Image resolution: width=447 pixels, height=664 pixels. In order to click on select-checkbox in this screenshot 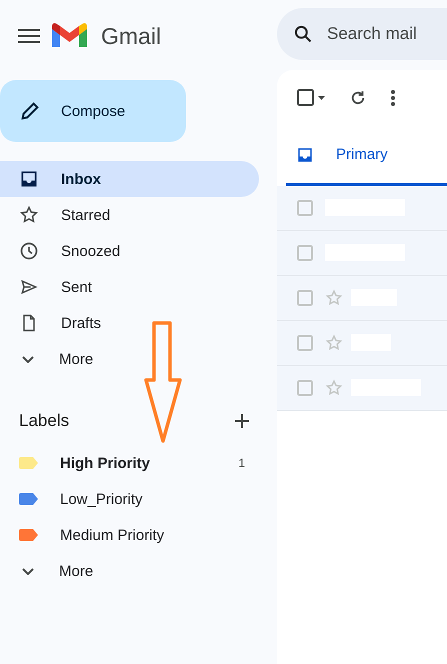, I will do `click(311, 98)`.